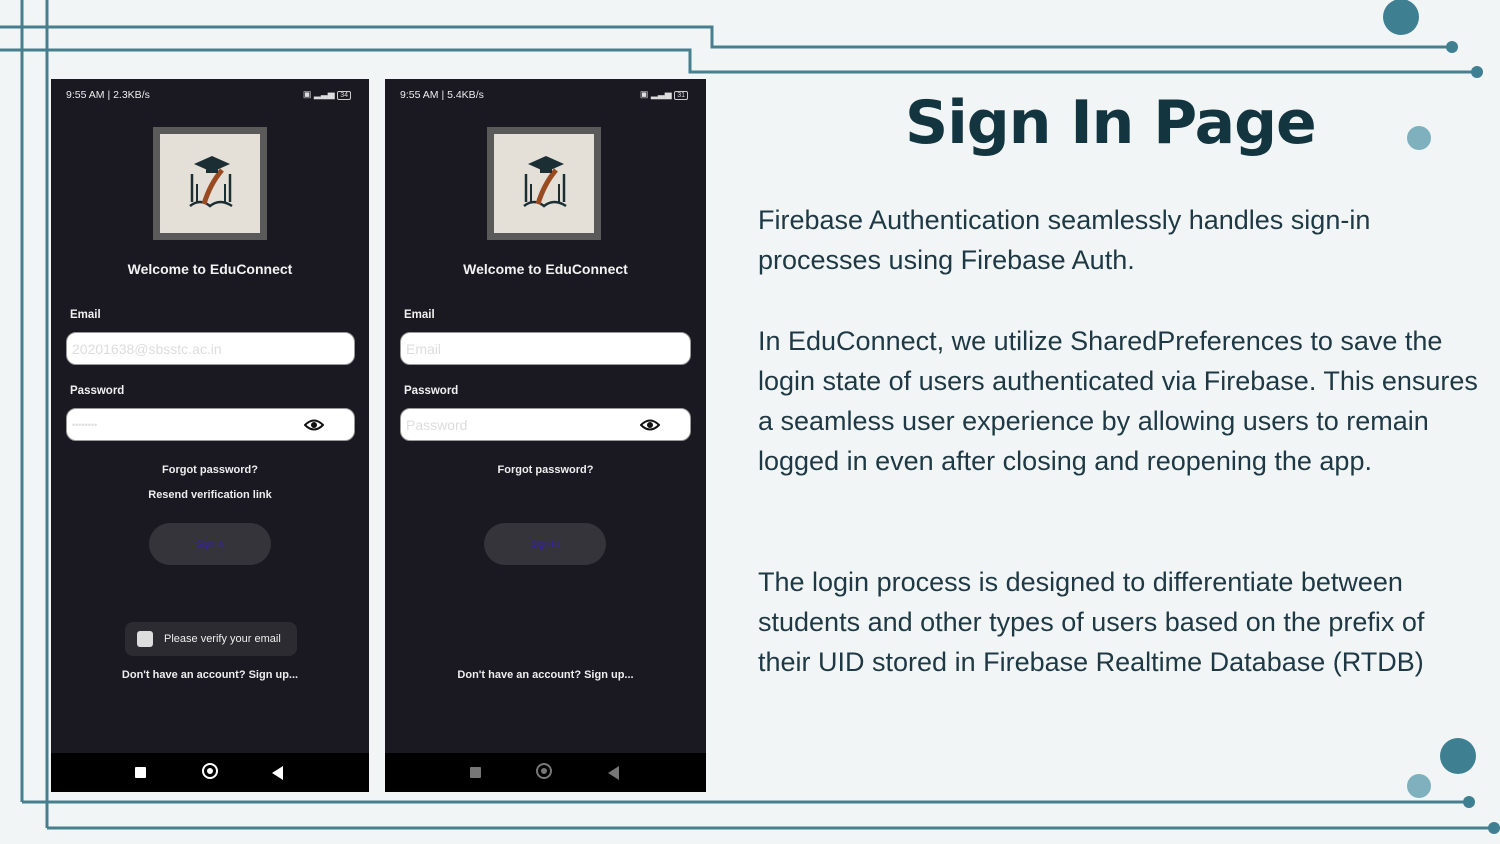 The width and height of the screenshot is (1500, 844). Describe the element at coordinates (145, 639) in the screenshot. I see `toast-app-icon` at that location.